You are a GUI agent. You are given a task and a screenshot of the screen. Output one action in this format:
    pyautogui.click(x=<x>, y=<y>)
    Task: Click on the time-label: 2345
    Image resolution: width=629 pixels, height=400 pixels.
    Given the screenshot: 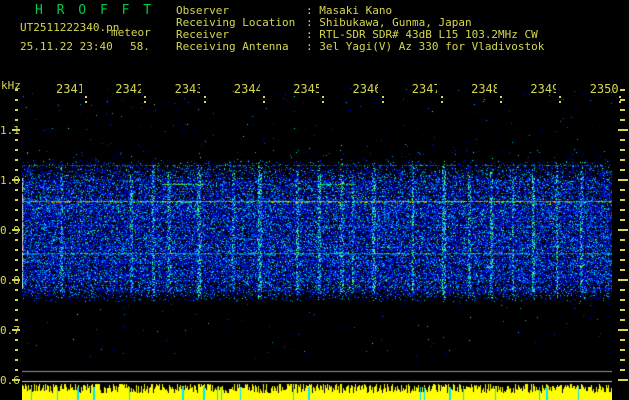 What is the action you would take?
    pyautogui.click(x=306, y=89)
    